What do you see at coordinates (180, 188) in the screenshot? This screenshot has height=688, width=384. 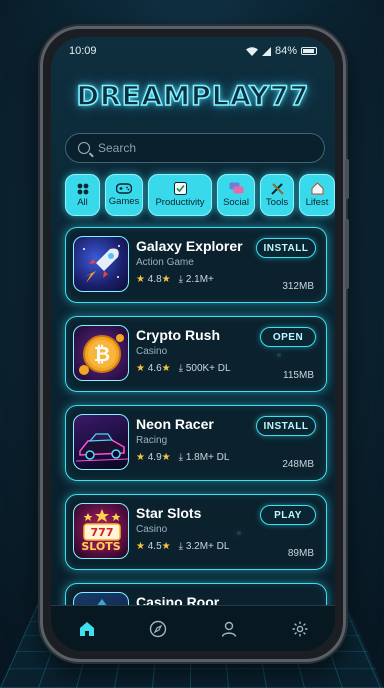 I see `checklist-icon` at bounding box center [180, 188].